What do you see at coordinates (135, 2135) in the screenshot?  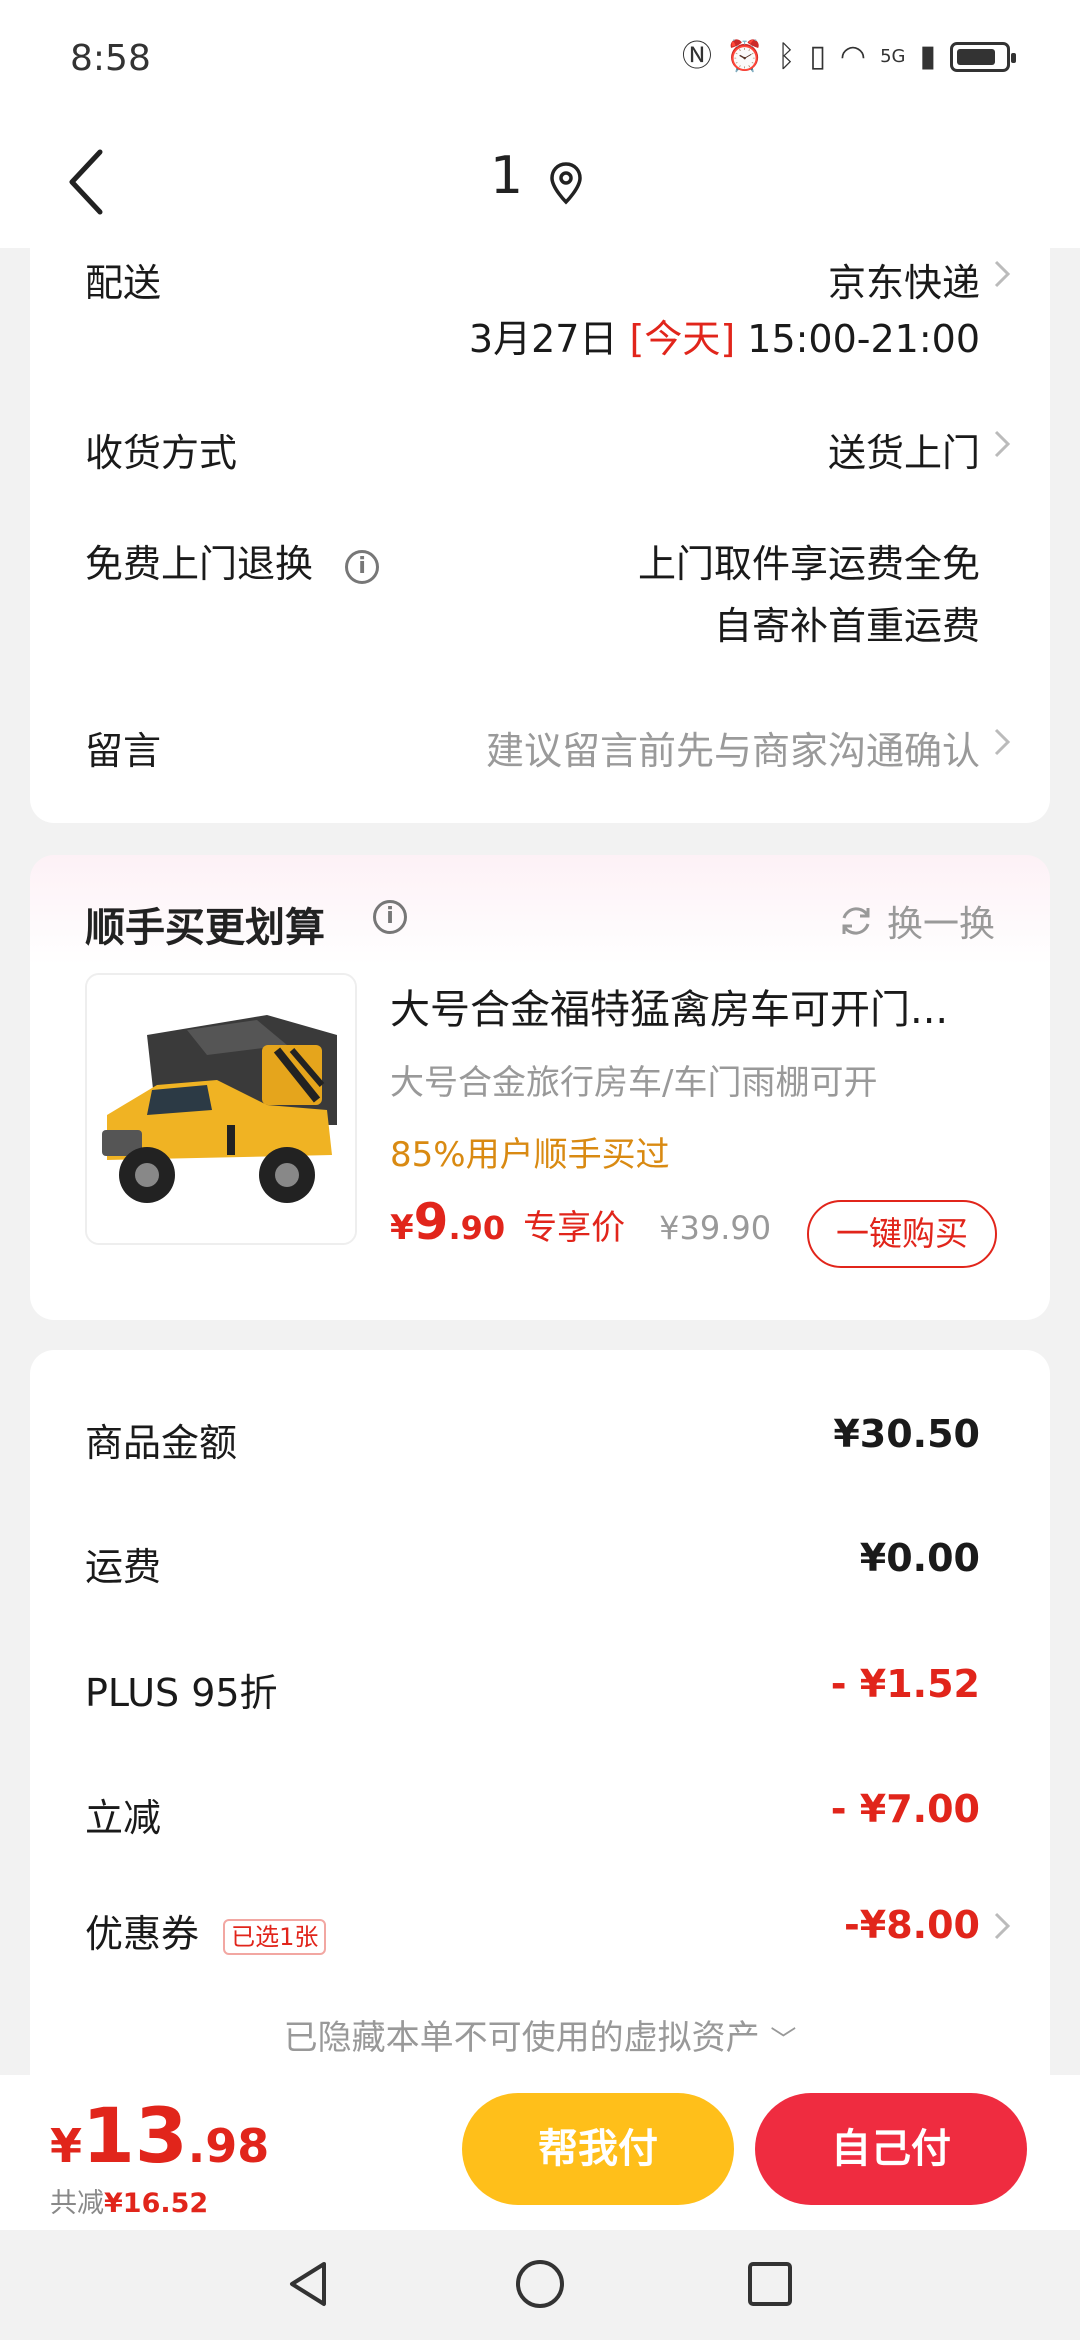 I see `total-integer: 13` at bounding box center [135, 2135].